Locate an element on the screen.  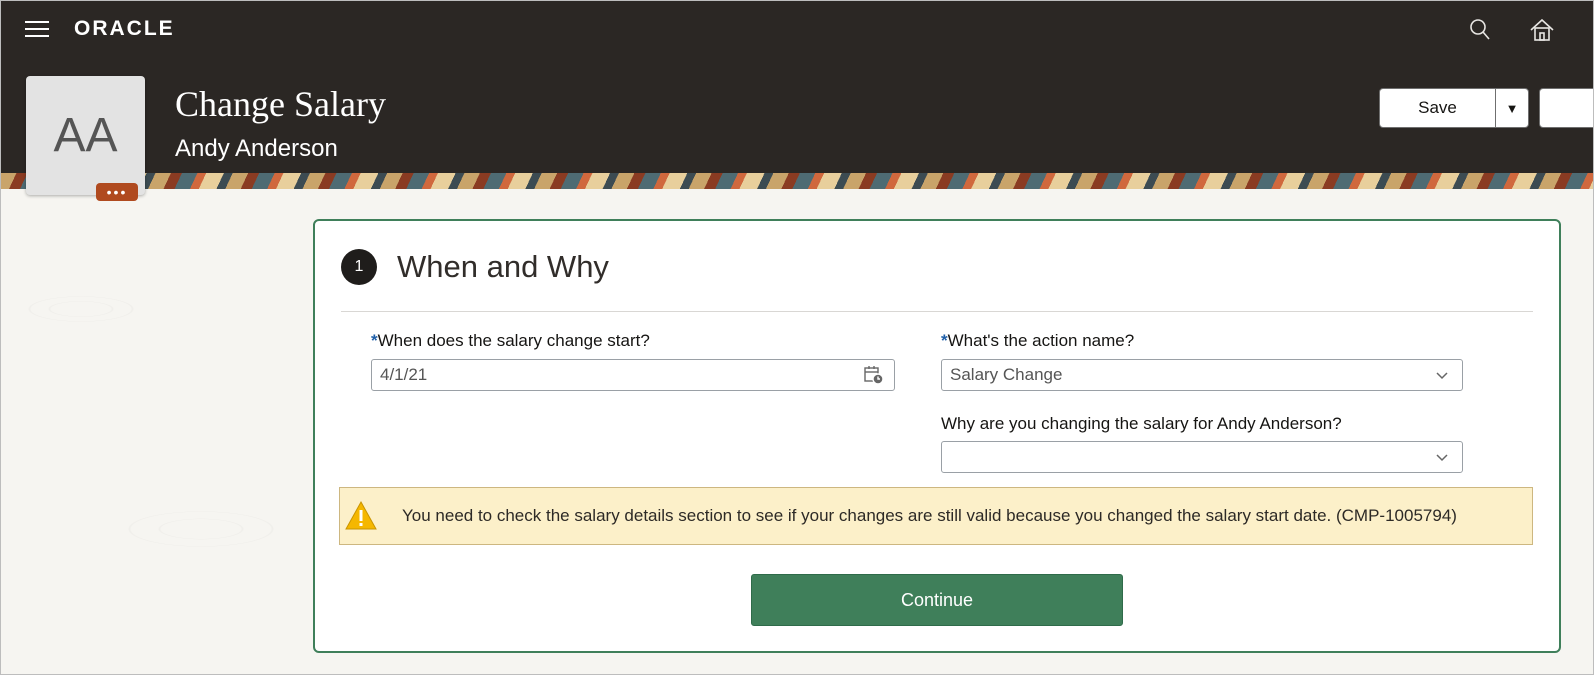
hamburger-icon is located at coordinates (37, 30).